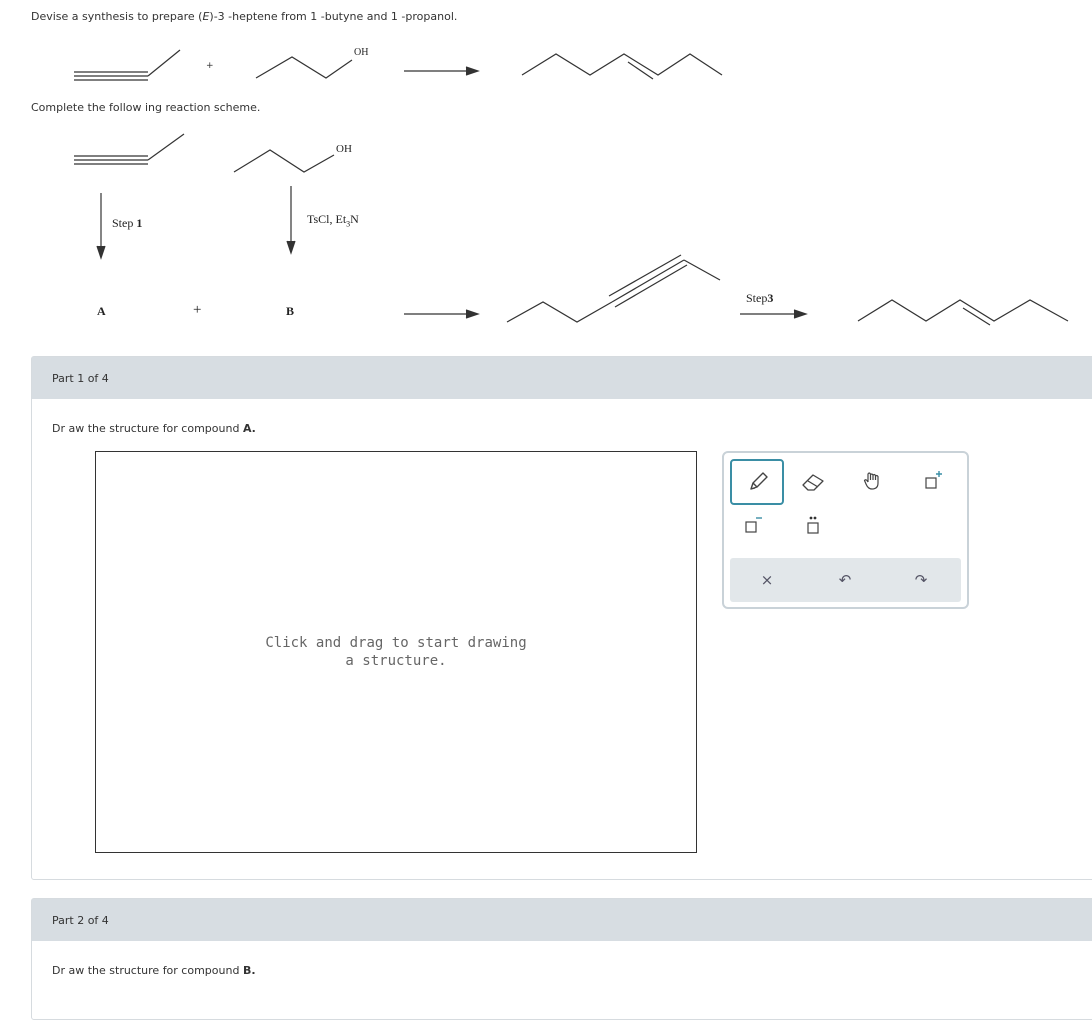 This screenshot has height=1020, width=1092. What do you see at coordinates (442, 71) in the screenshot?
I see `reaction-arrow` at bounding box center [442, 71].